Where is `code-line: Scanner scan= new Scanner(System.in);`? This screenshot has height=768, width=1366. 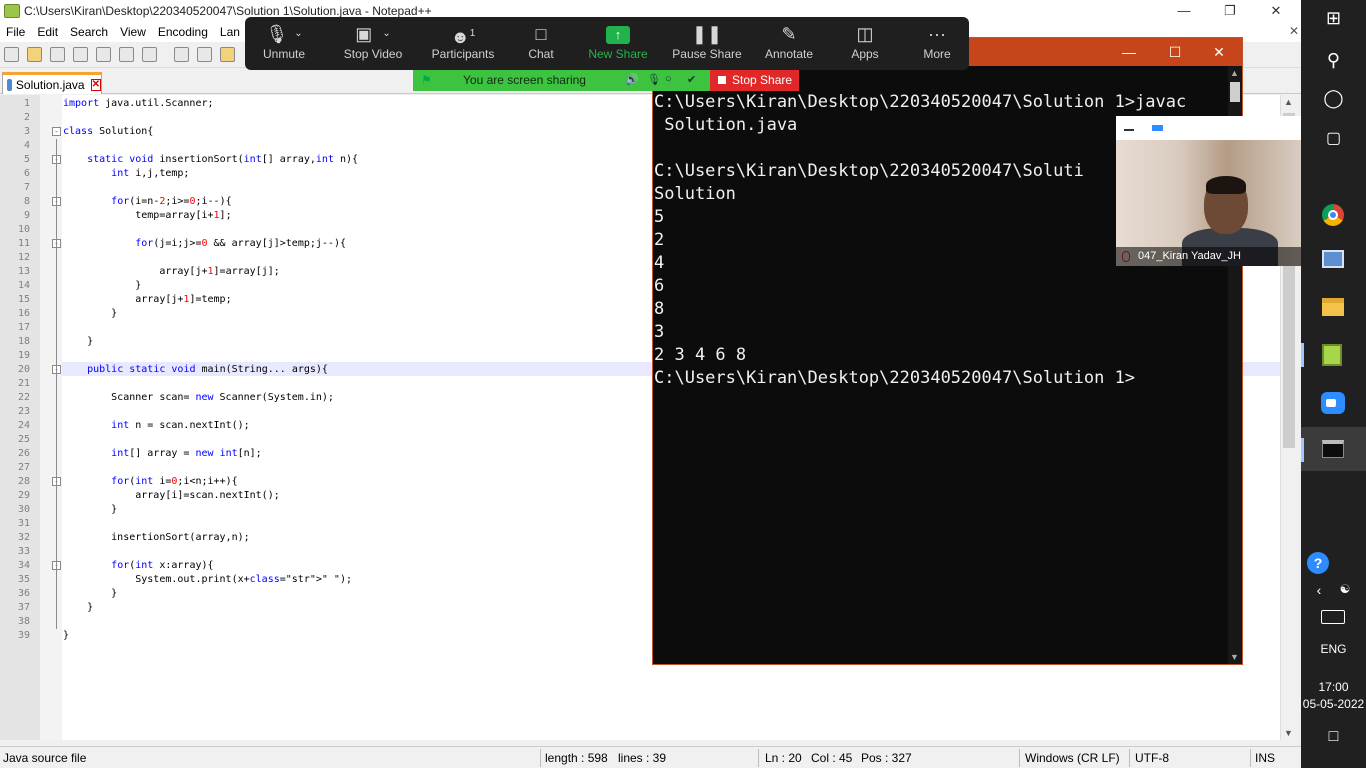
code-line: Scanner scan= new Scanner(System.in); is located at coordinates (198, 398).